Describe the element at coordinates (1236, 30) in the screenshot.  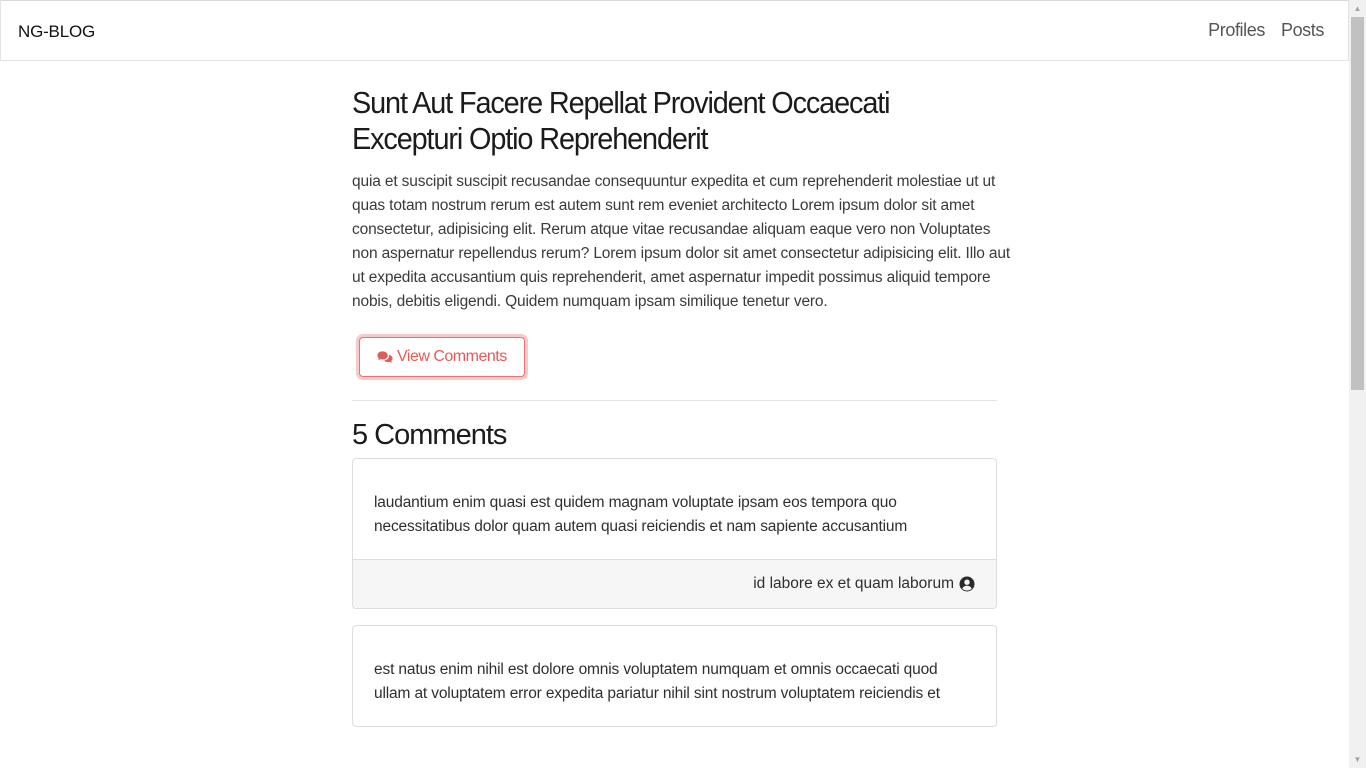
I see `nav-link-profiles: Profiles` at that location.